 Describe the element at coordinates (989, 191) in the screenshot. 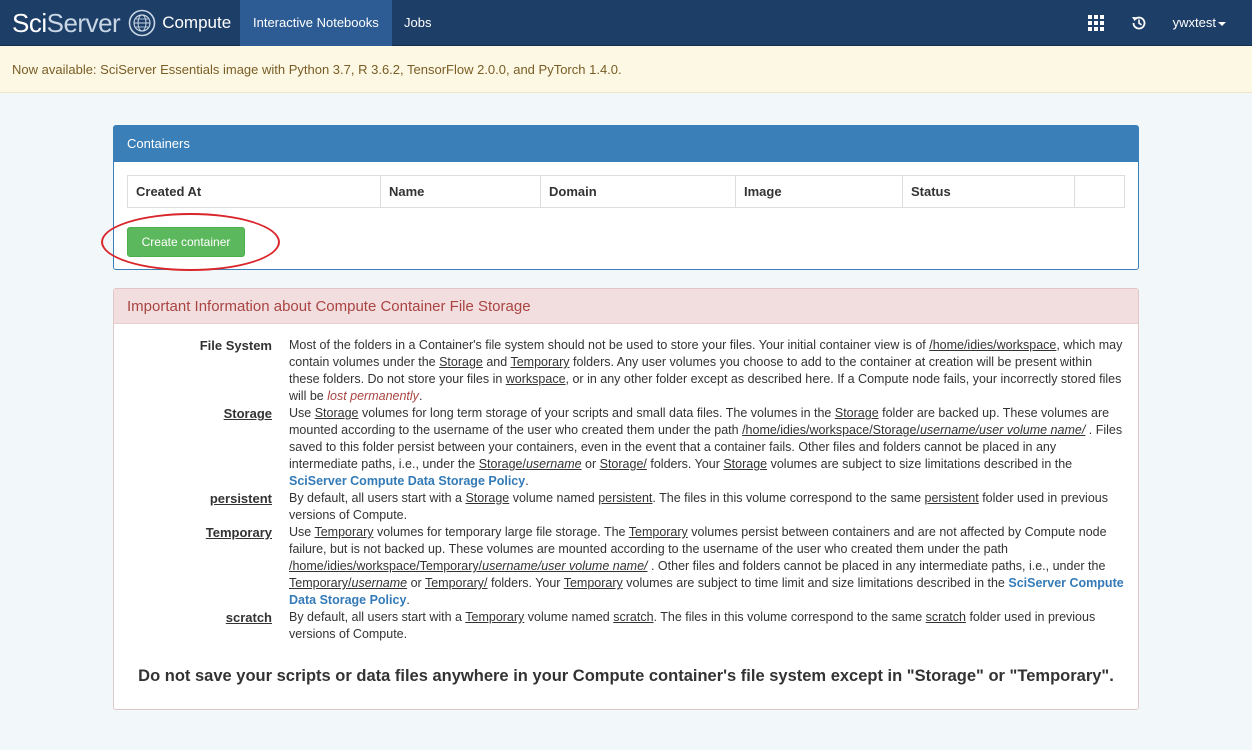

I see `col-status: Status` at that location.